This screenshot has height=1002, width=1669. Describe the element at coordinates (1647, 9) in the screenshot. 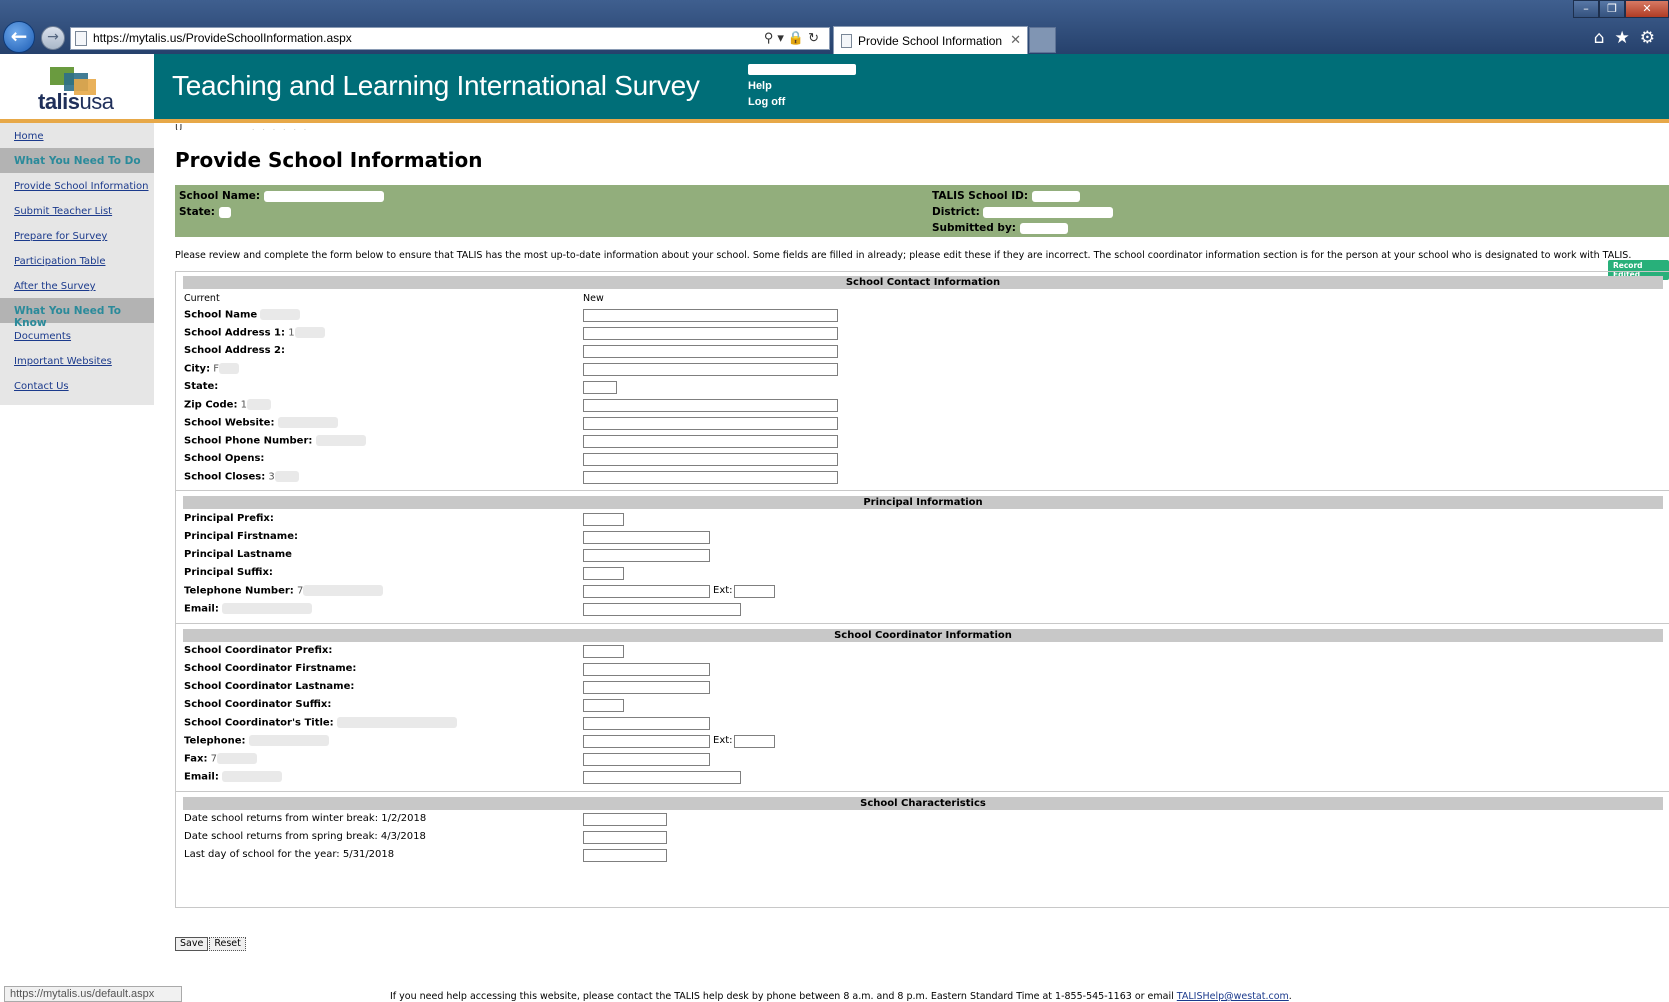

I see `close-window-icon: ✕` at that location.